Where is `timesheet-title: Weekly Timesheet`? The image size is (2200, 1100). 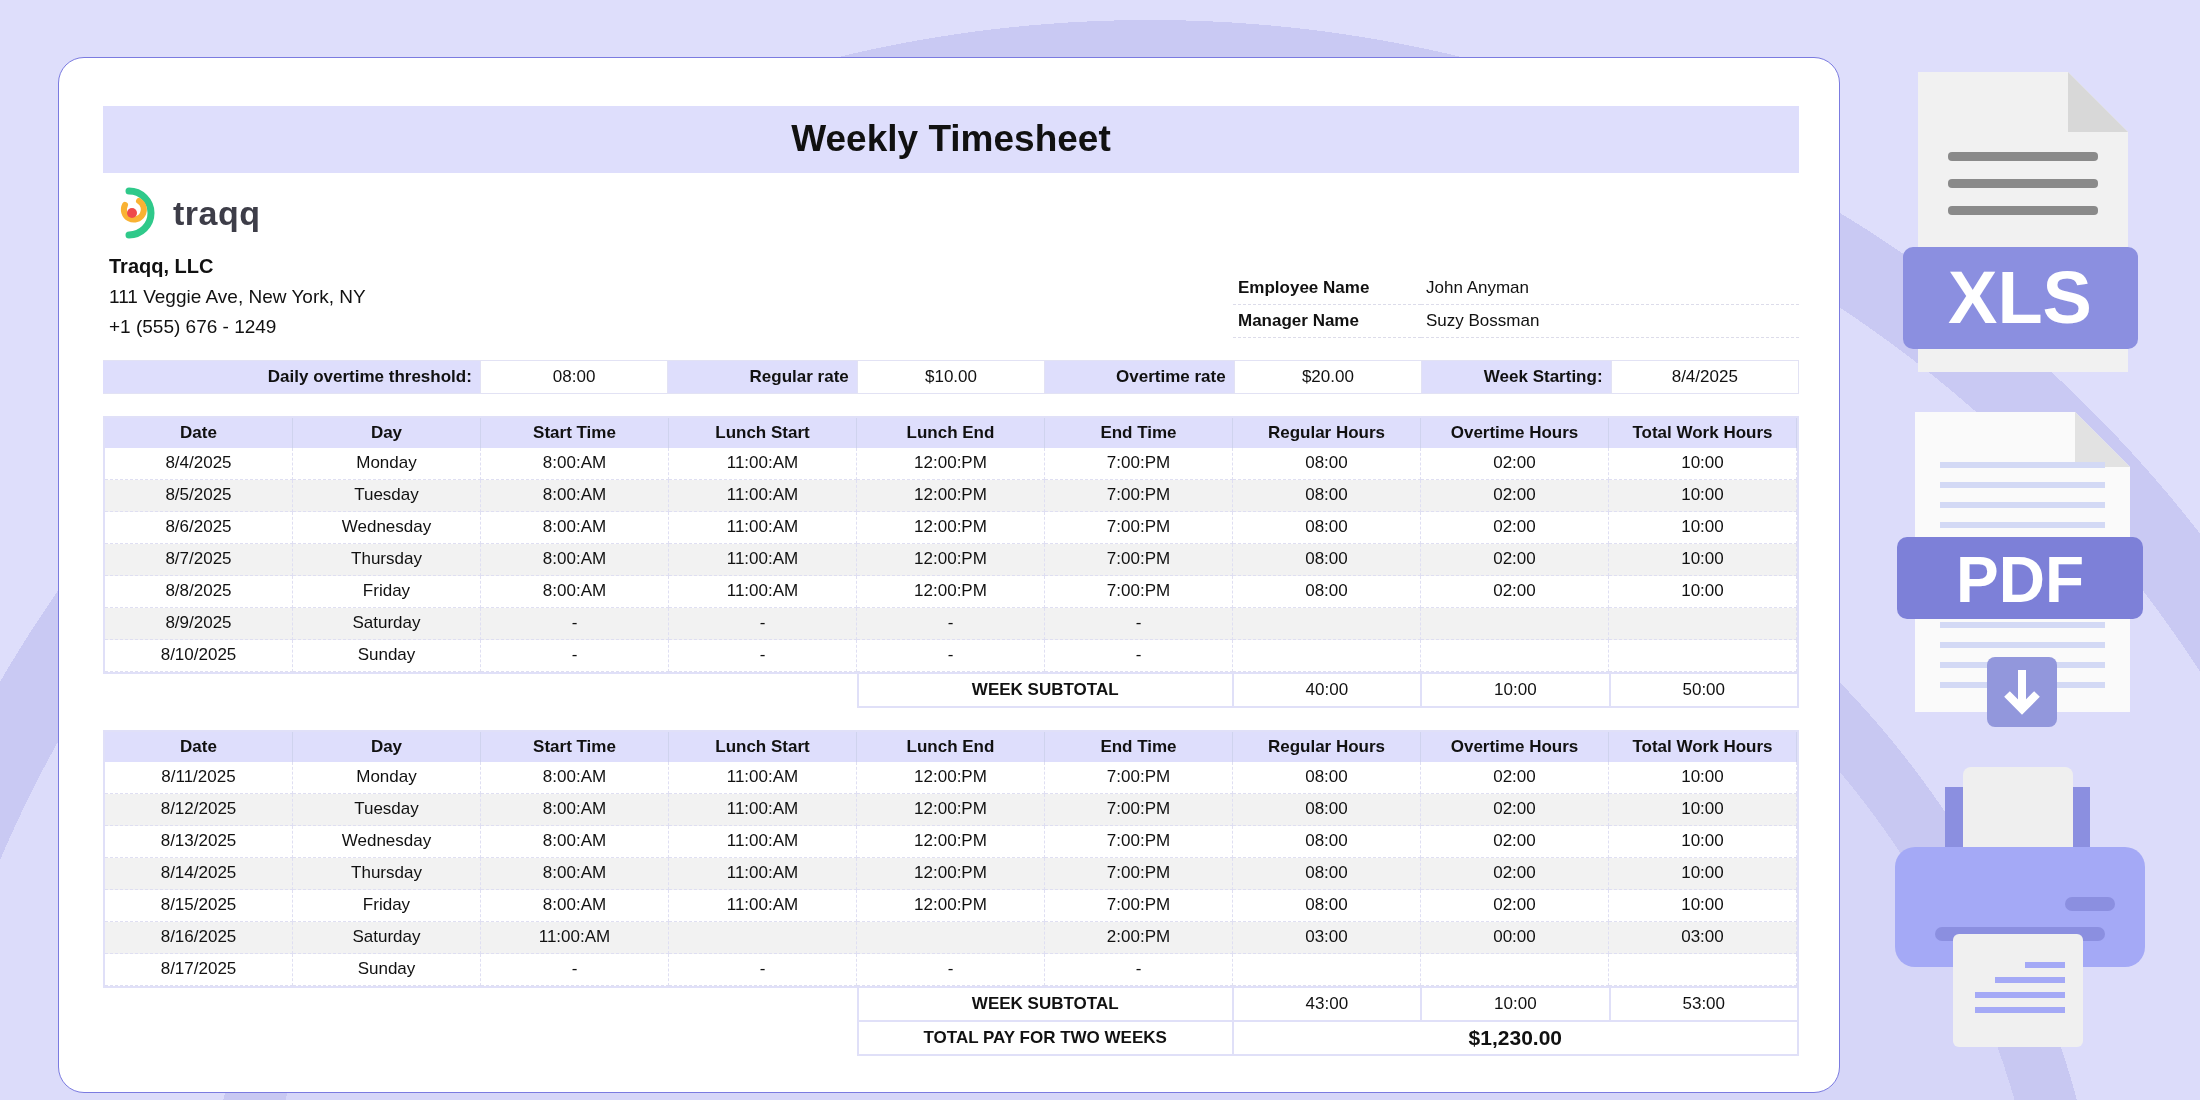
timesheet-title: Weekly Timesheet is located at coordinates (951, 139).